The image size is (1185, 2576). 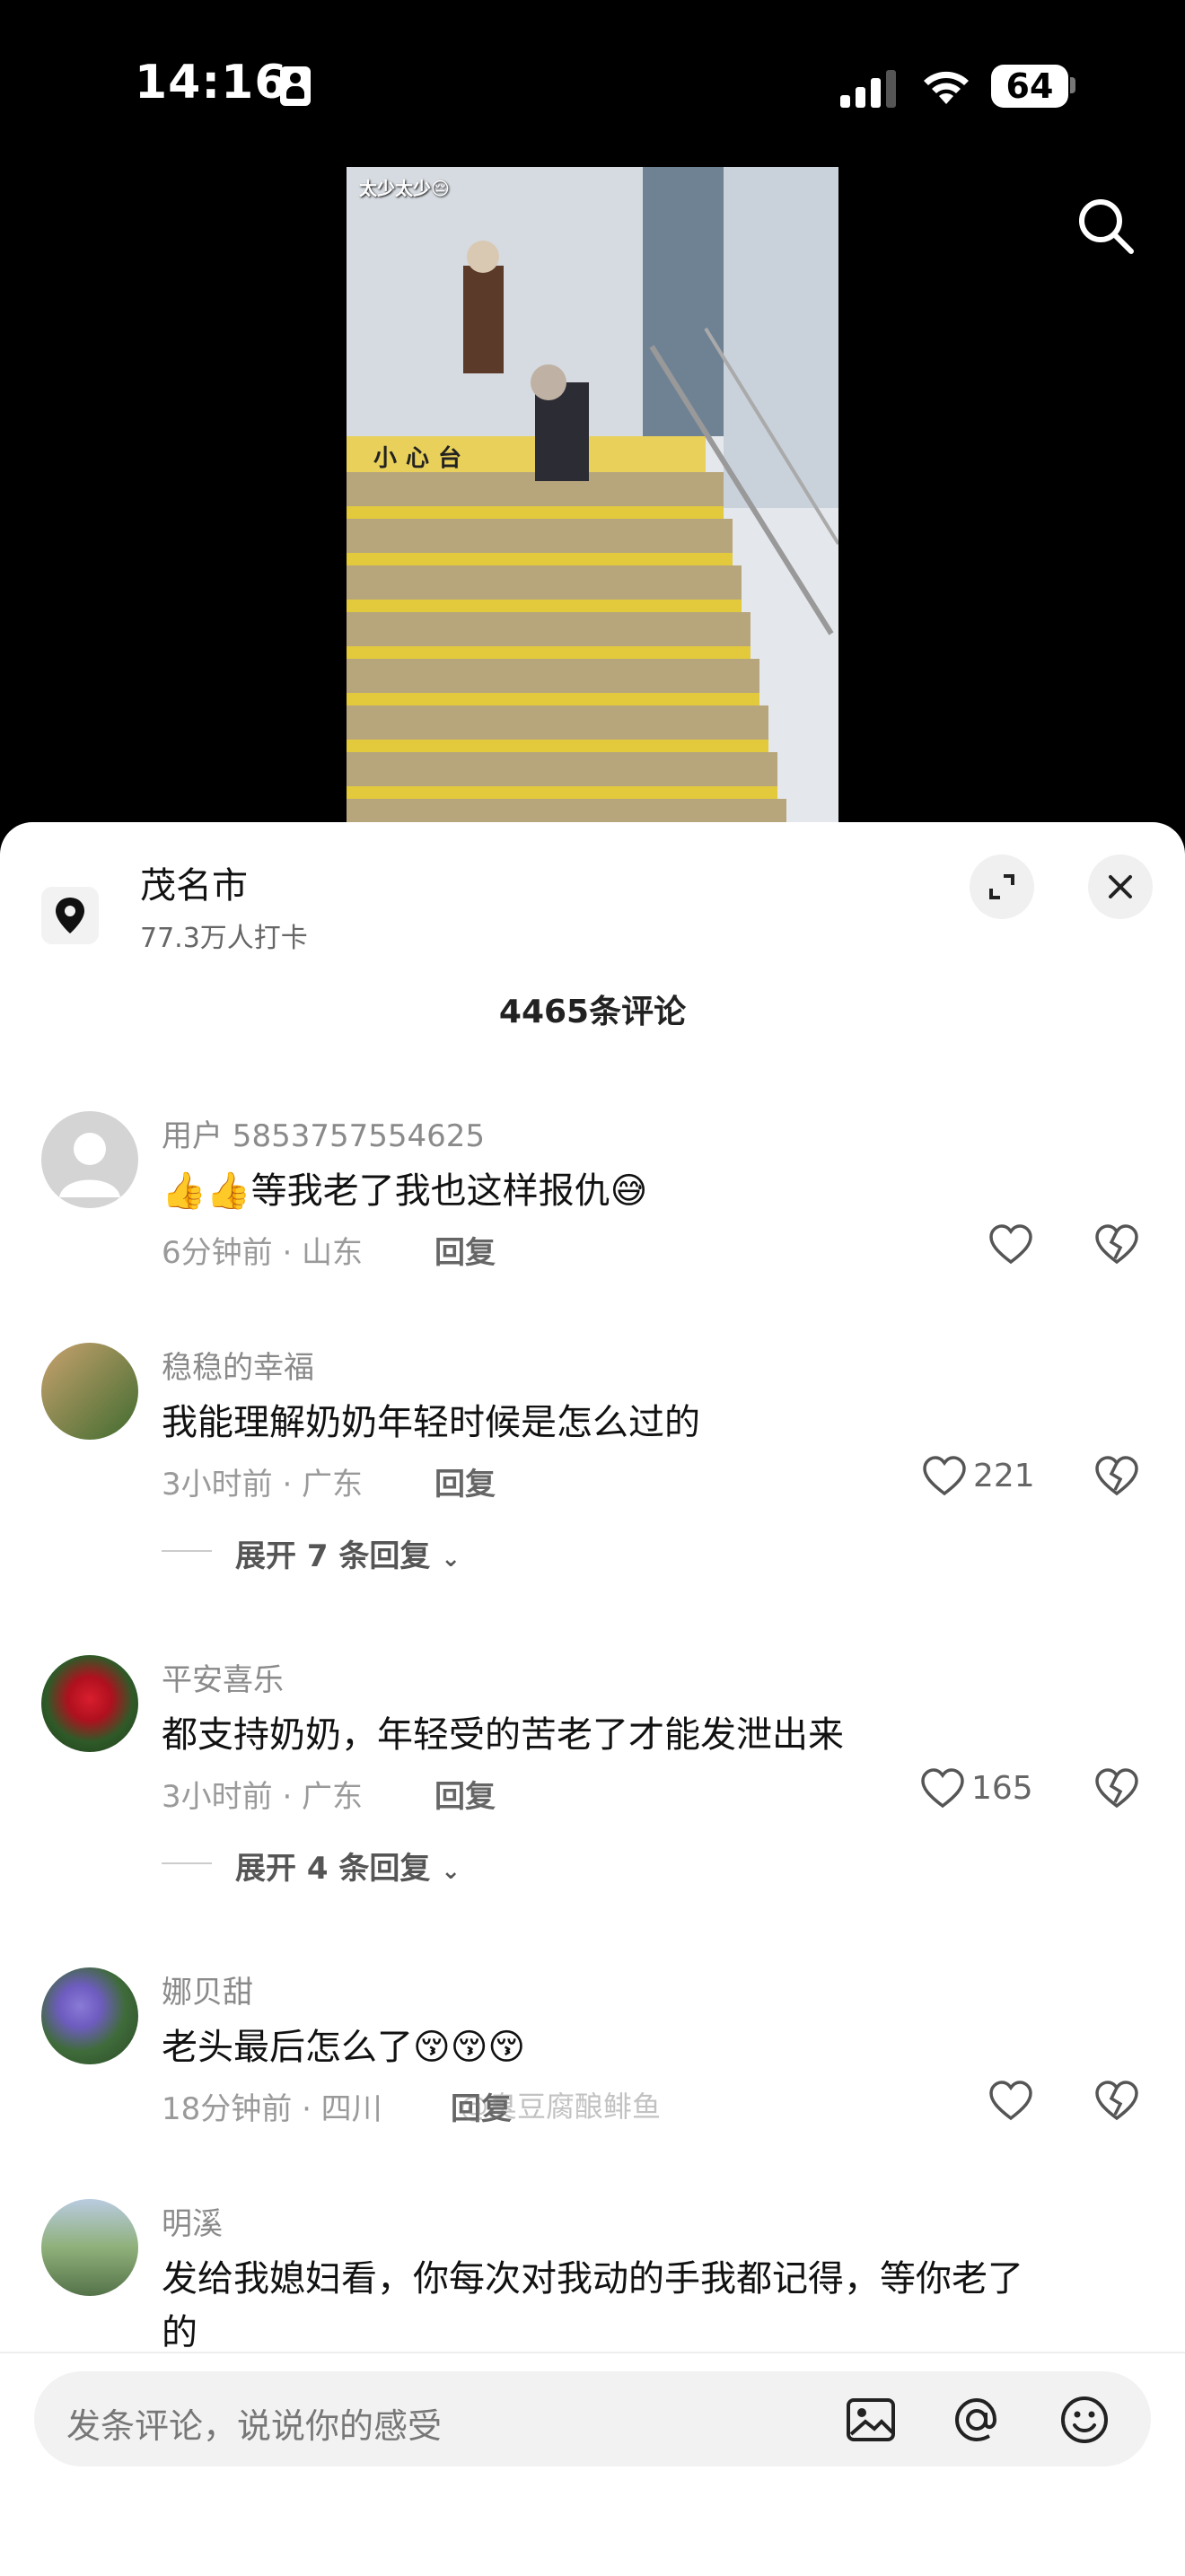 I want to click on comment-username: 平安喜乐, so click(x=223, y=1677).